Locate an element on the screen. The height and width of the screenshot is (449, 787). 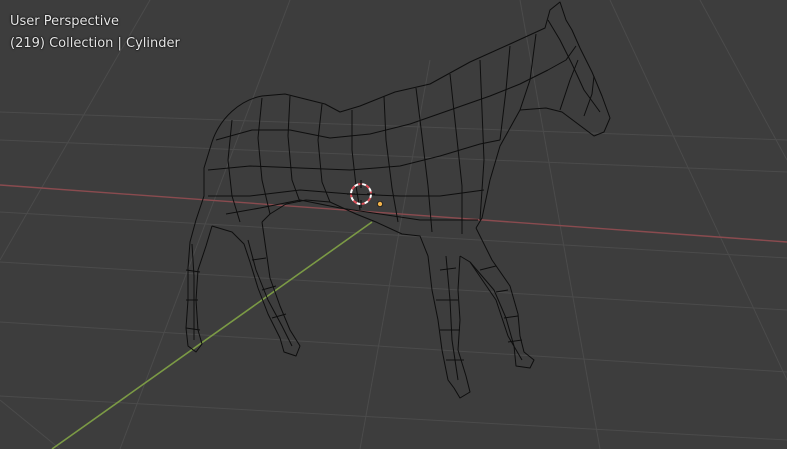
view-name-label: User Perspective is located at coordinates (65, 21).